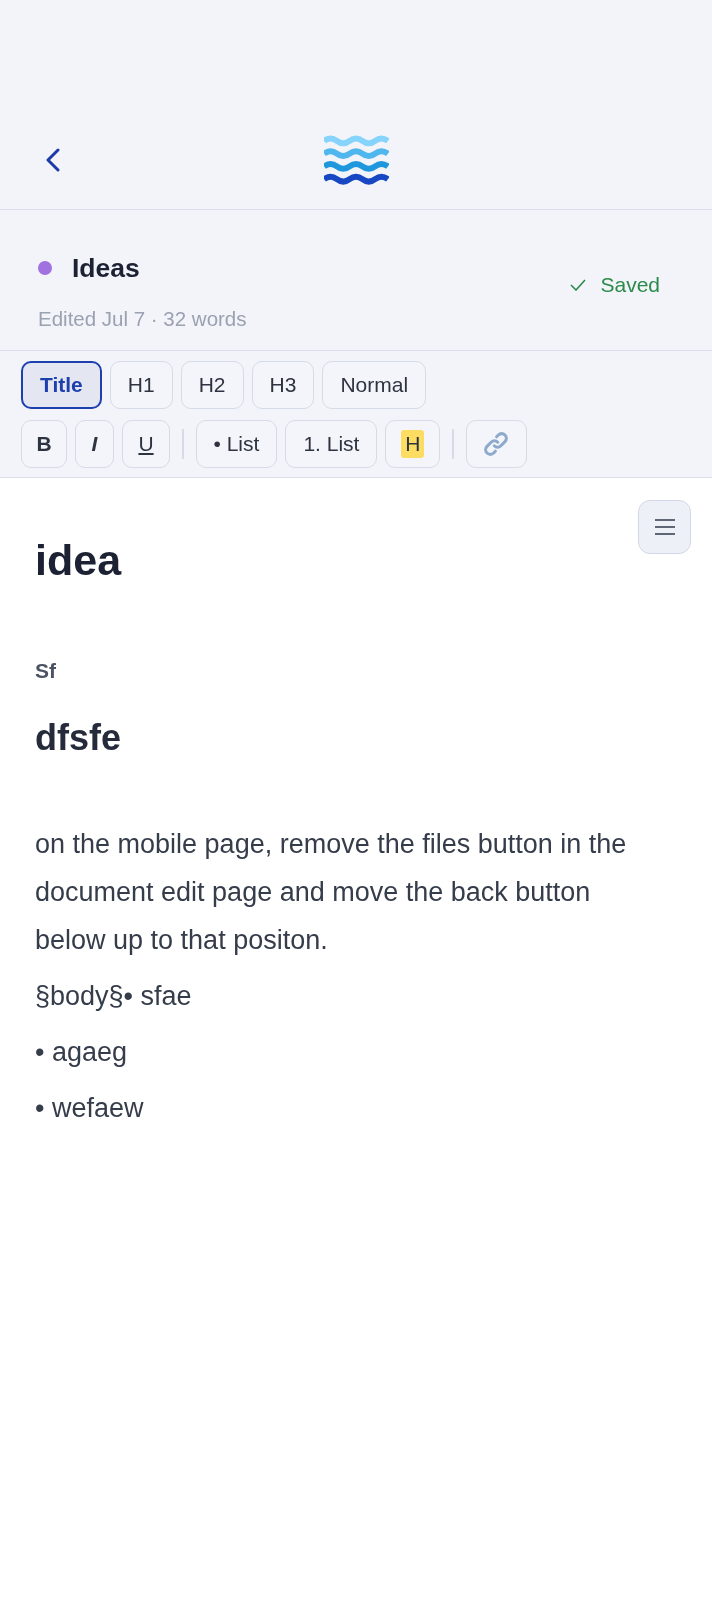 The height and width of the screenshot is (1600, 712). I want to click on menu-icon, so click(664, 527).